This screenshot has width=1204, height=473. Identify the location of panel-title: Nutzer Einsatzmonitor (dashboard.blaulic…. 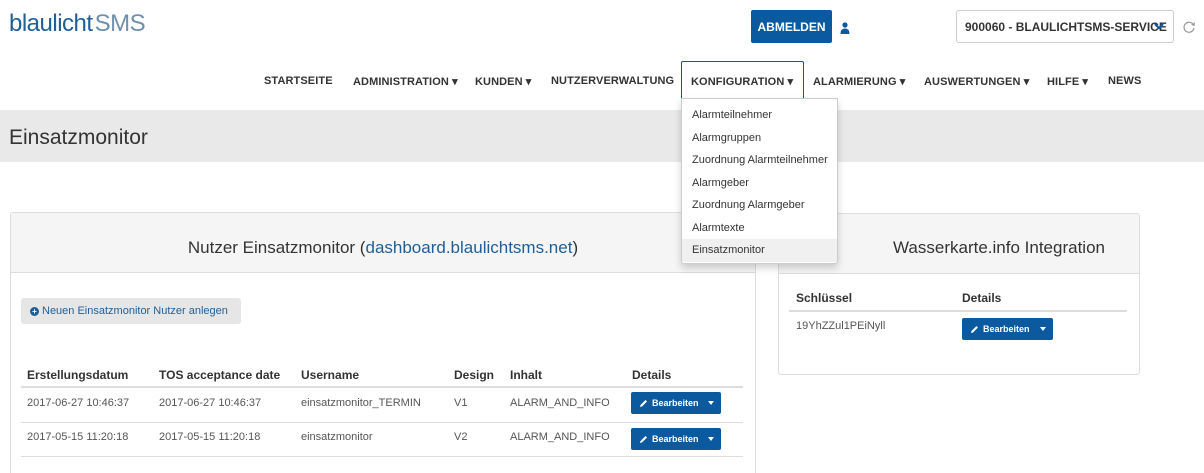
(383, 248).